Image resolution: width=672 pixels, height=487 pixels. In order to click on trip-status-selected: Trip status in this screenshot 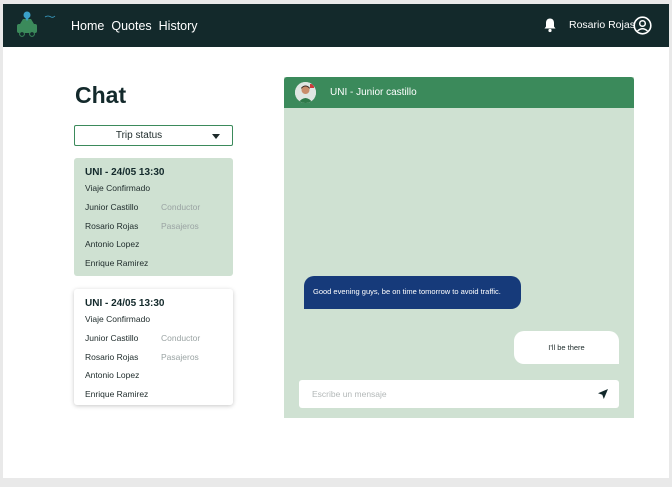, I will do `click(139, 135)`.